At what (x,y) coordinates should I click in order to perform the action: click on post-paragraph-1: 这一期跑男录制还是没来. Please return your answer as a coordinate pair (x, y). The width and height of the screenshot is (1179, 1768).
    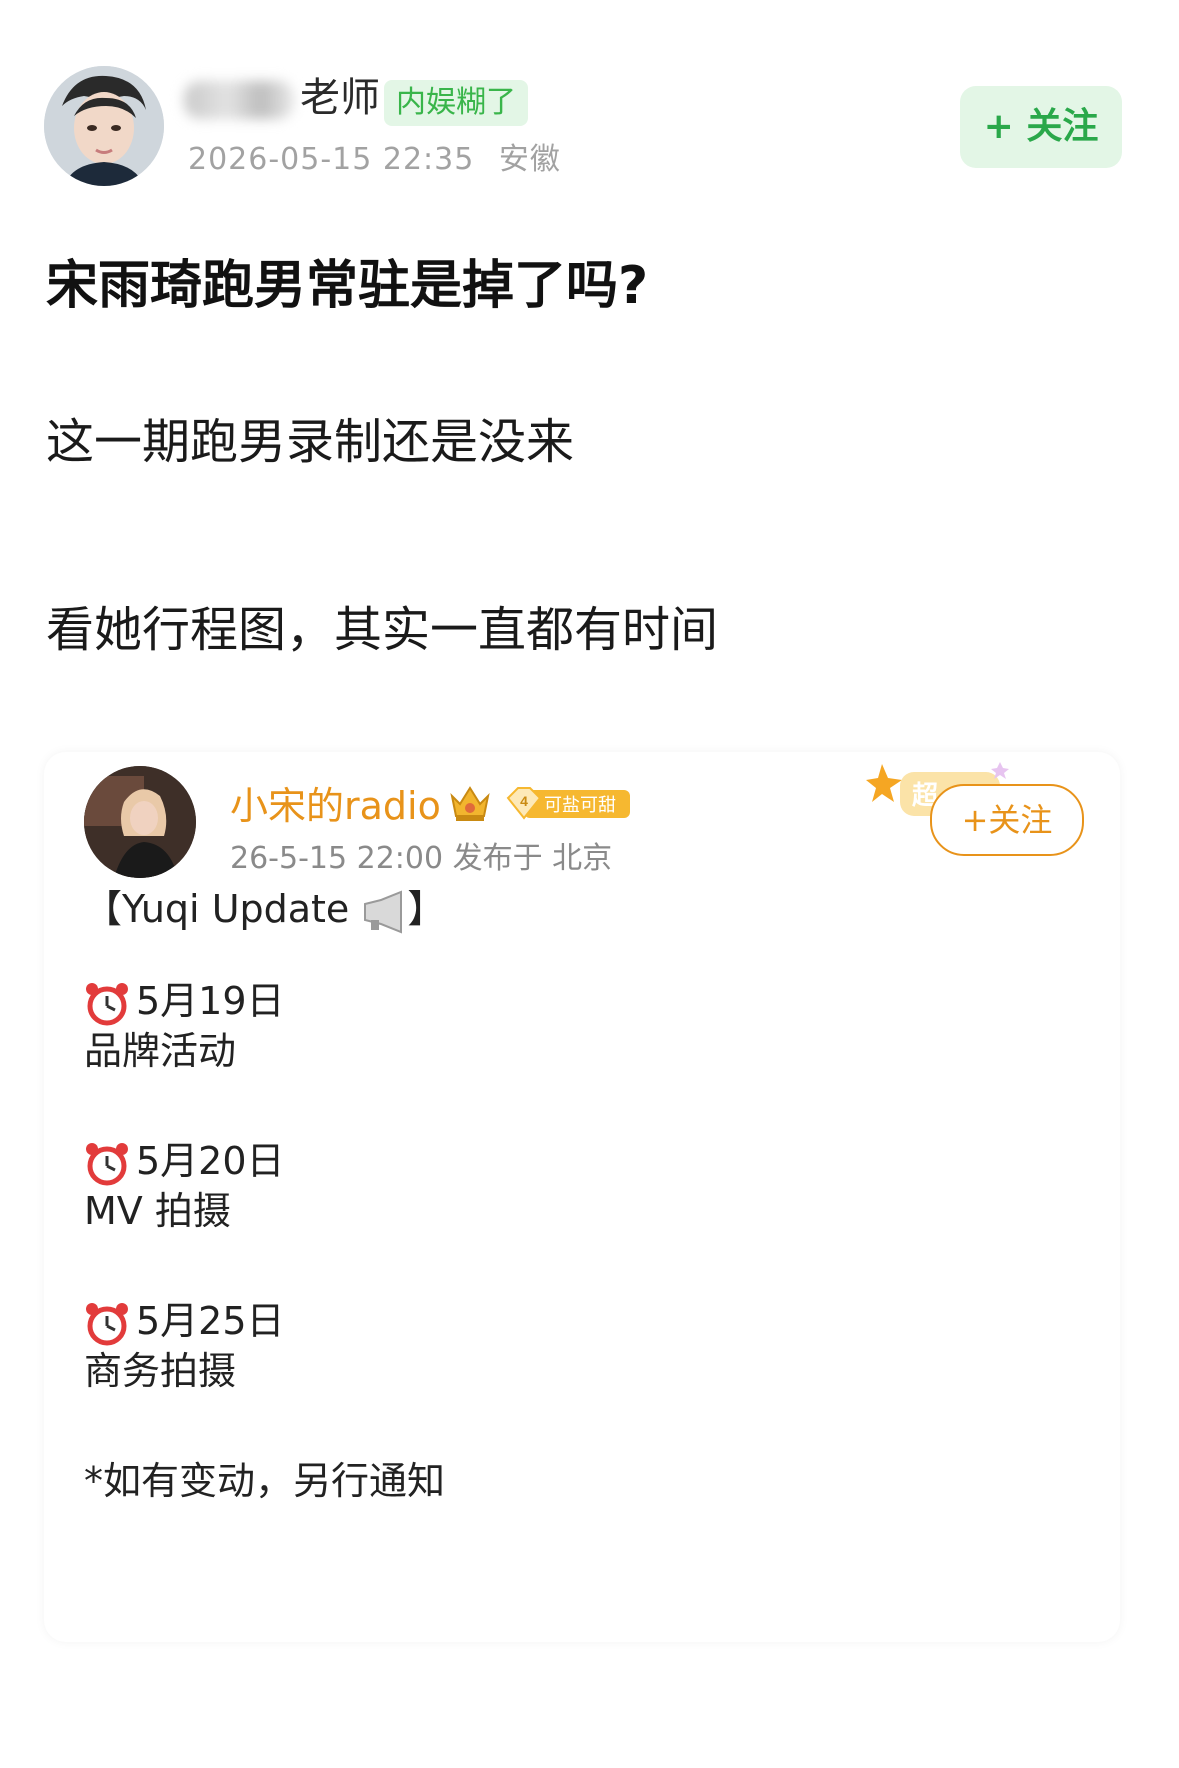
    Looking at the image, I should click on (310, 442).